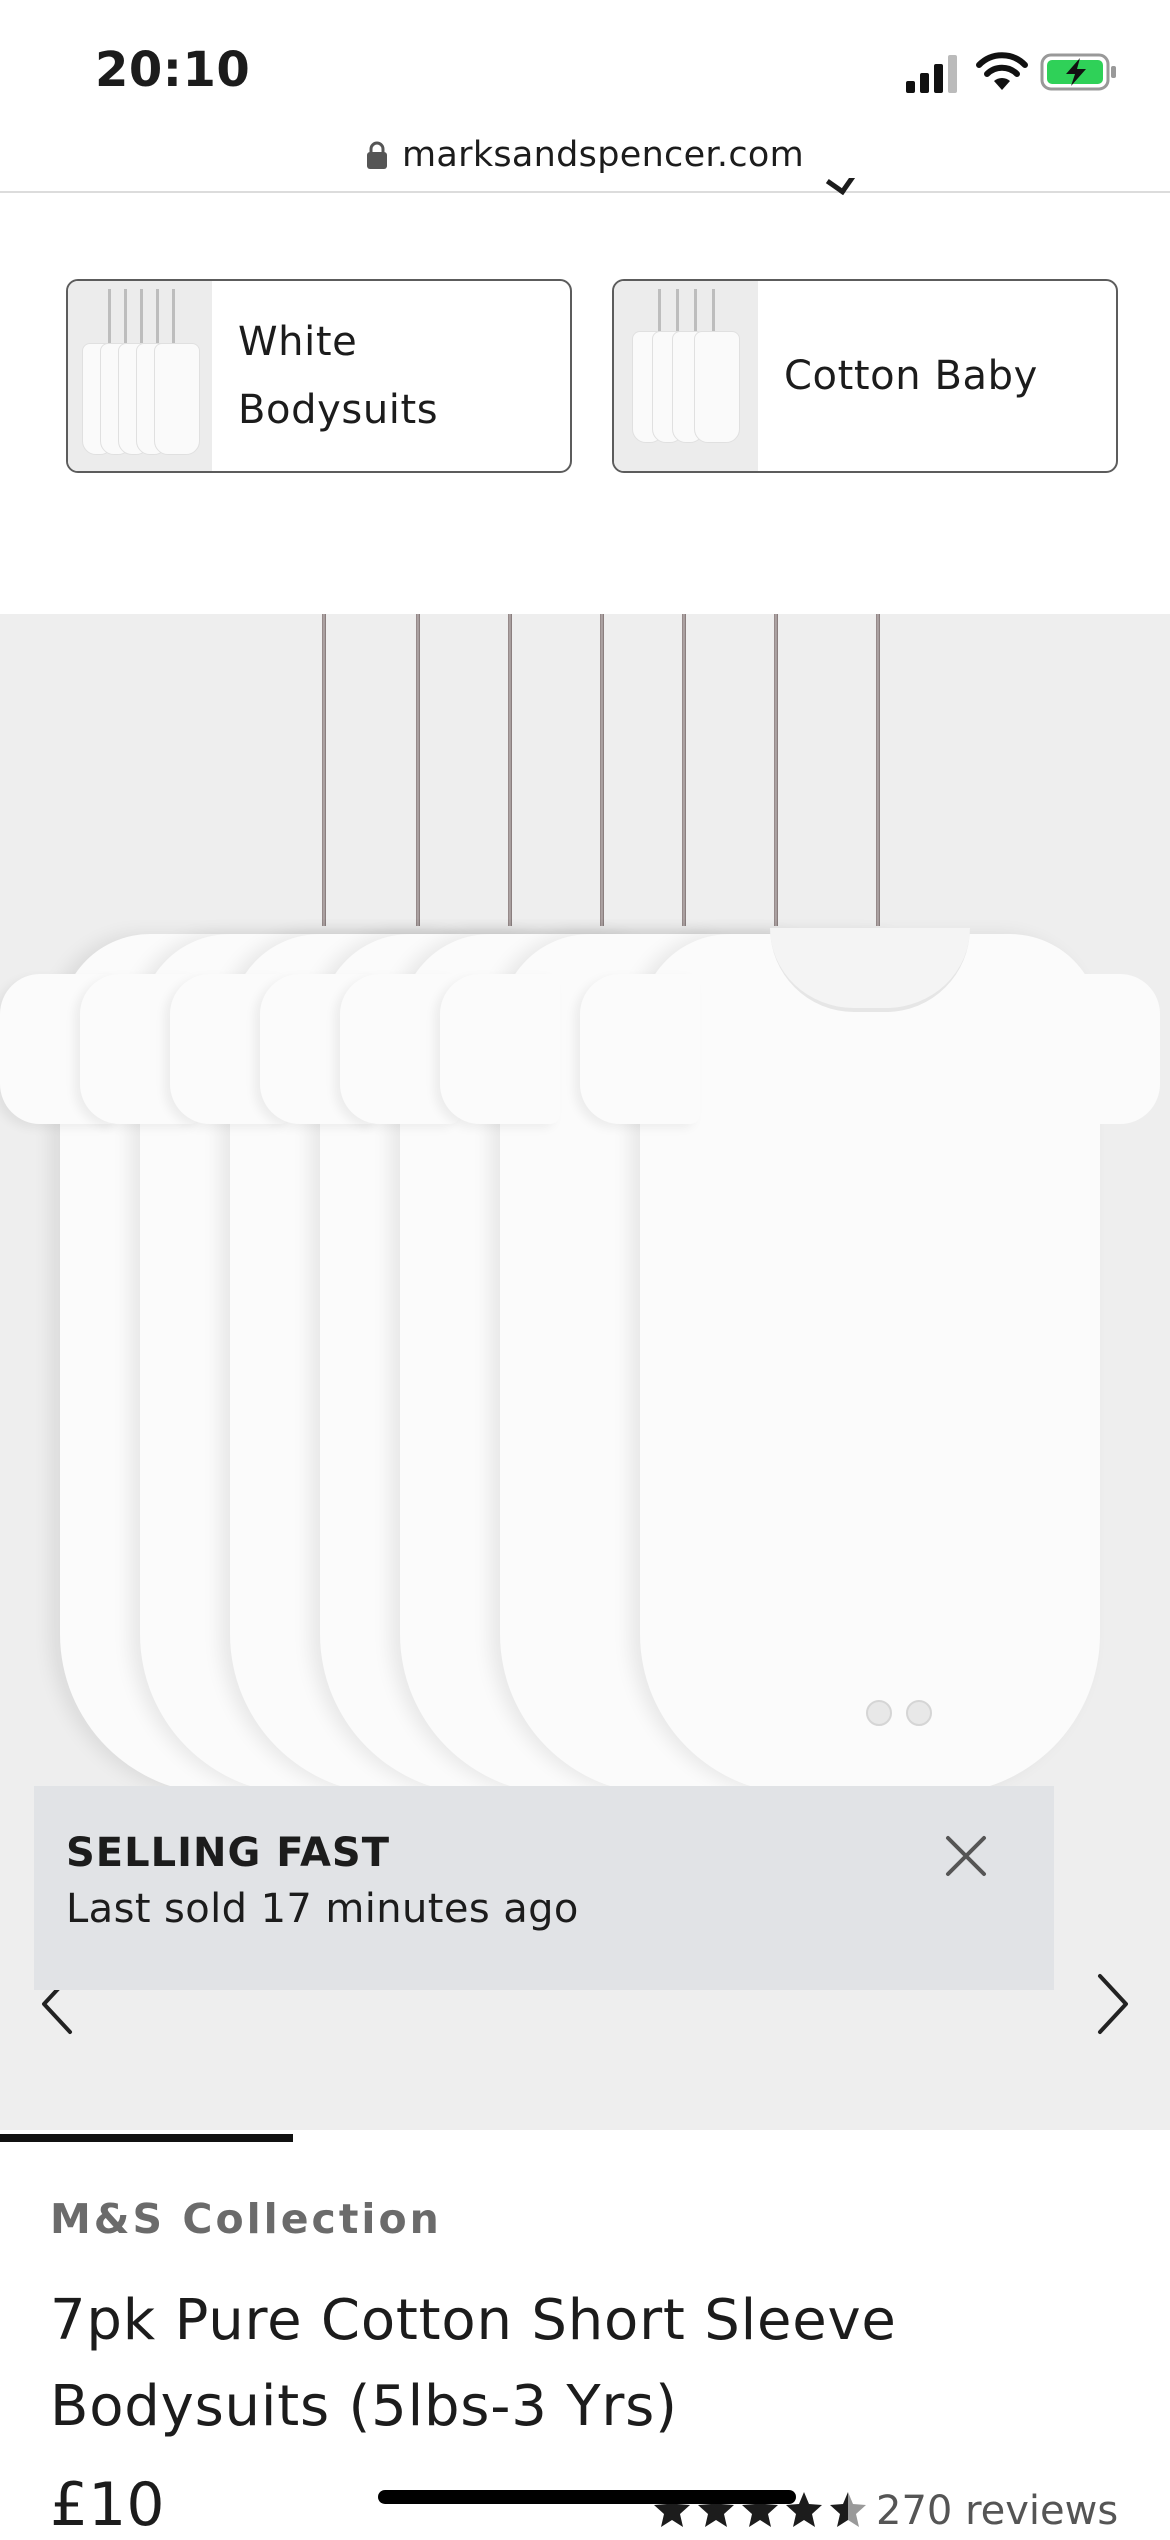 The height and width of the screenshot is (2540, 1170). Describe the element at coordinates (848, 2509) in the screenshot. I see `star-half-icon` at that location.